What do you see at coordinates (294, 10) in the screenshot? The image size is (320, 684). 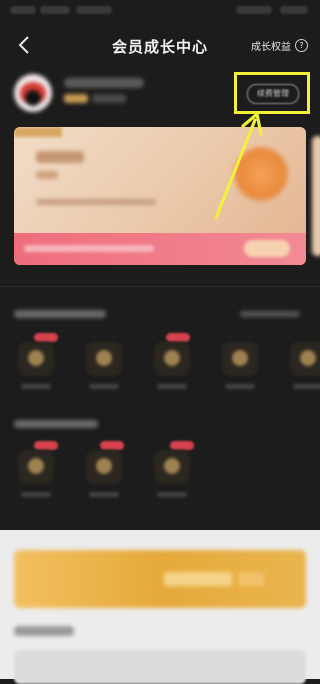 I see `battery-indicator` at bounding box center [294, 10].